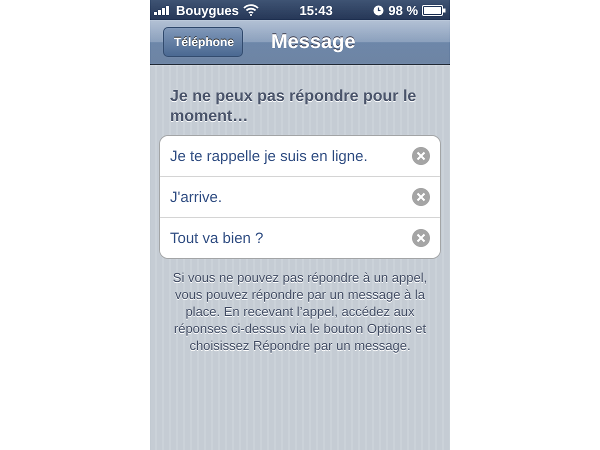  What do you see at coordinates (403, 10) in the screenshot?
I see `battery-percentage: 98 %` at bounding box center [403, 10].